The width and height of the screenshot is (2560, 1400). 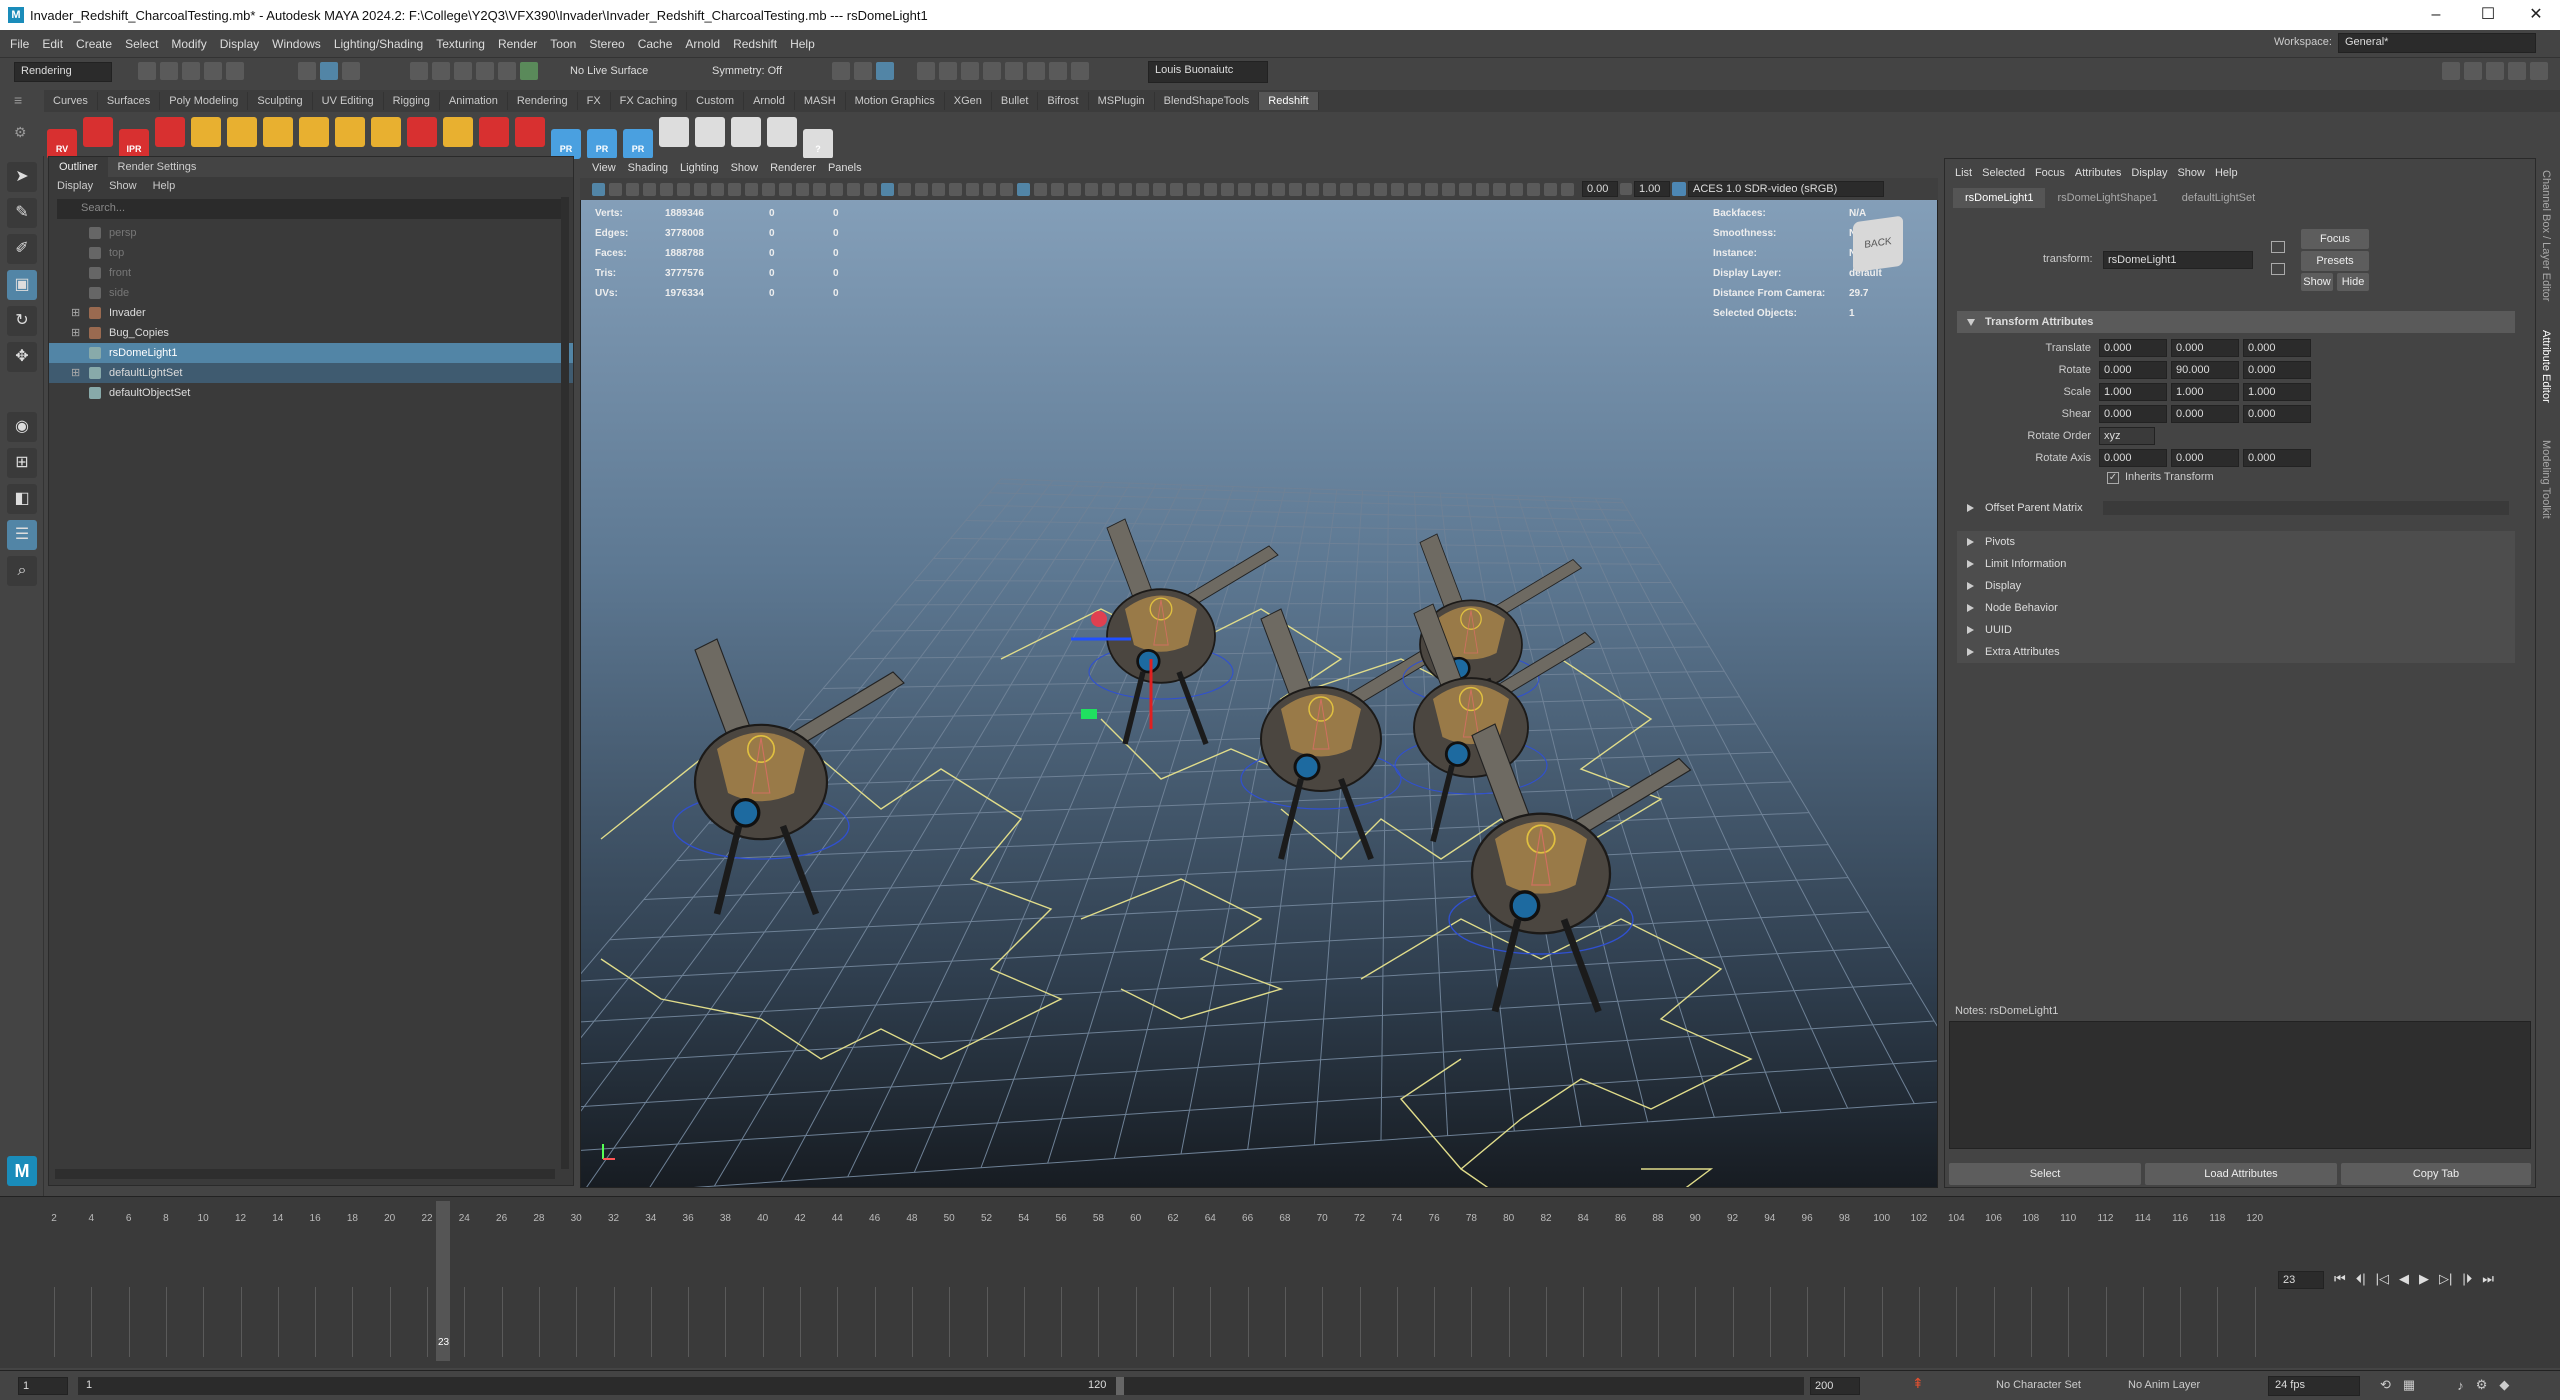 What do you see at coordinates (18, 100) in the screenshot?
I see `shelf-menu-icon: ≡` at bounding box center [18, 100].